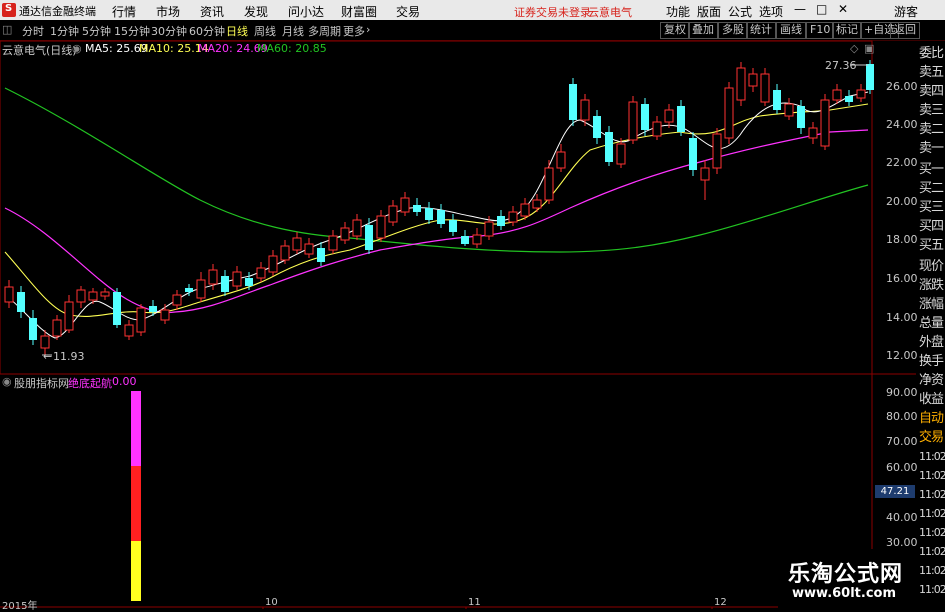 This screenshot has width=945, height=612. Describe the element at coordinates (703, 30) in the screenshot. I see `overlay-button: 叠加` at that location.